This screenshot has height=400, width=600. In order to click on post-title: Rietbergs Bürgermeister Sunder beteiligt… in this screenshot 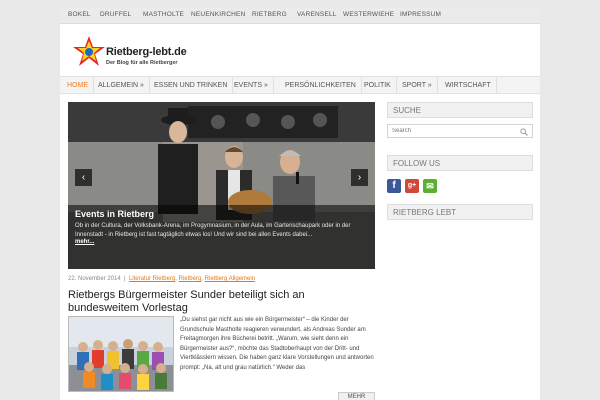, I will do `click(218, 302)`.